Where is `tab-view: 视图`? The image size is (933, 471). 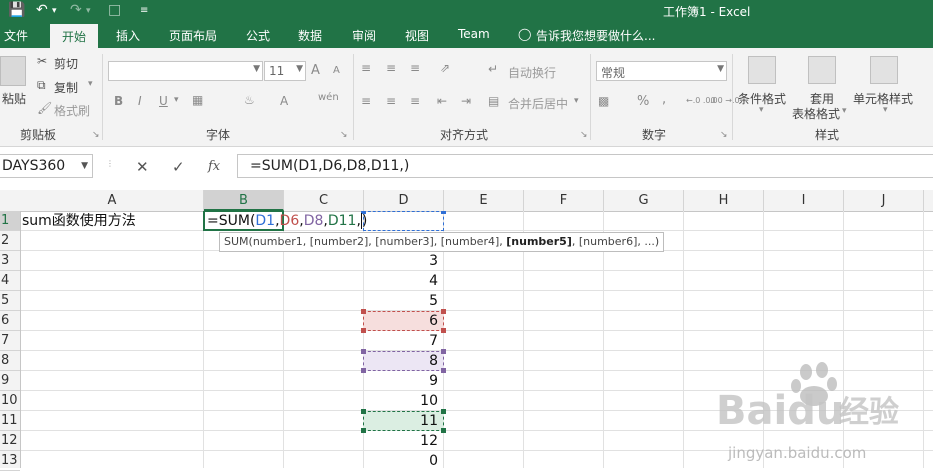 tab-view: 视图 is located at coordinates (417, 35).